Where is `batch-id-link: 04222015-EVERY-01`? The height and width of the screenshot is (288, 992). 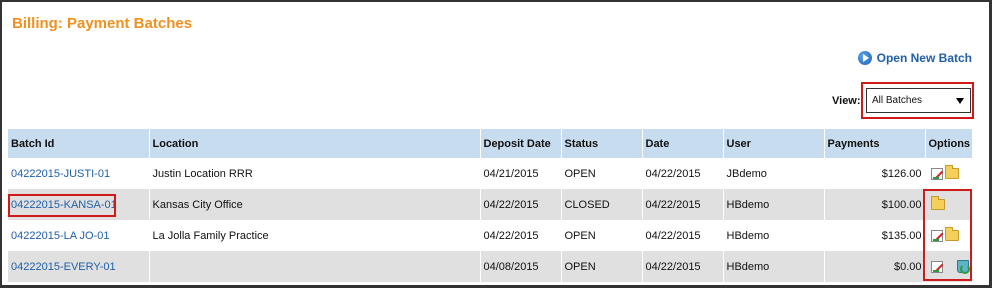 batch-id-link: 04222015-EVERY-01 is located at coordinates (63, 267).